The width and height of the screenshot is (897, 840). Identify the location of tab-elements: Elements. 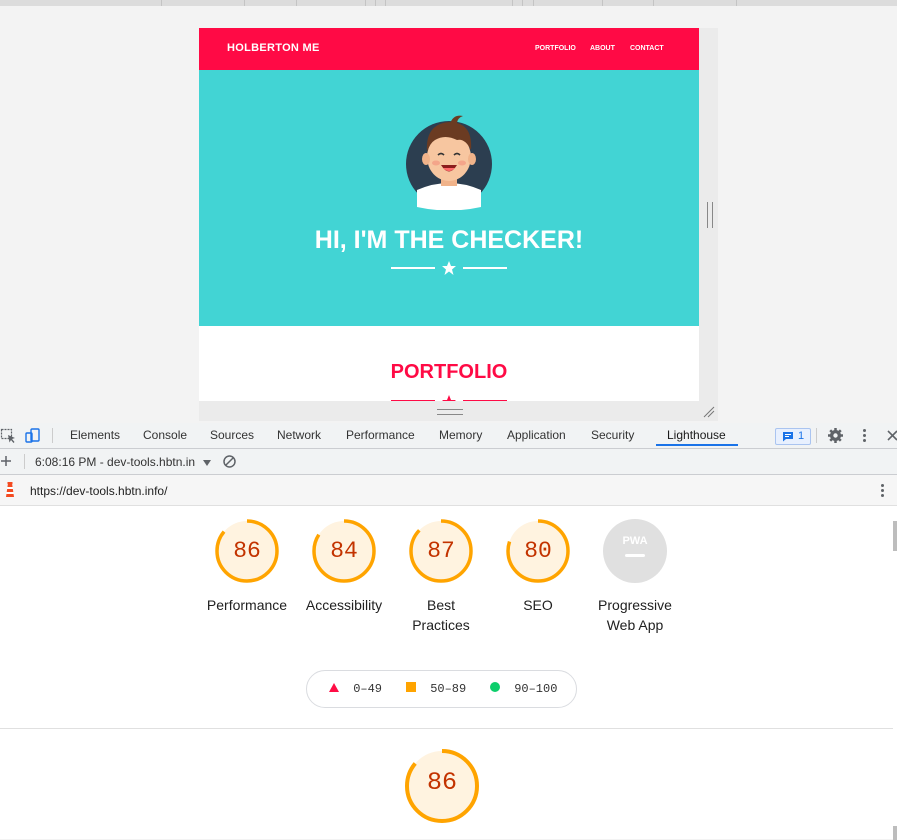
(95, 435).